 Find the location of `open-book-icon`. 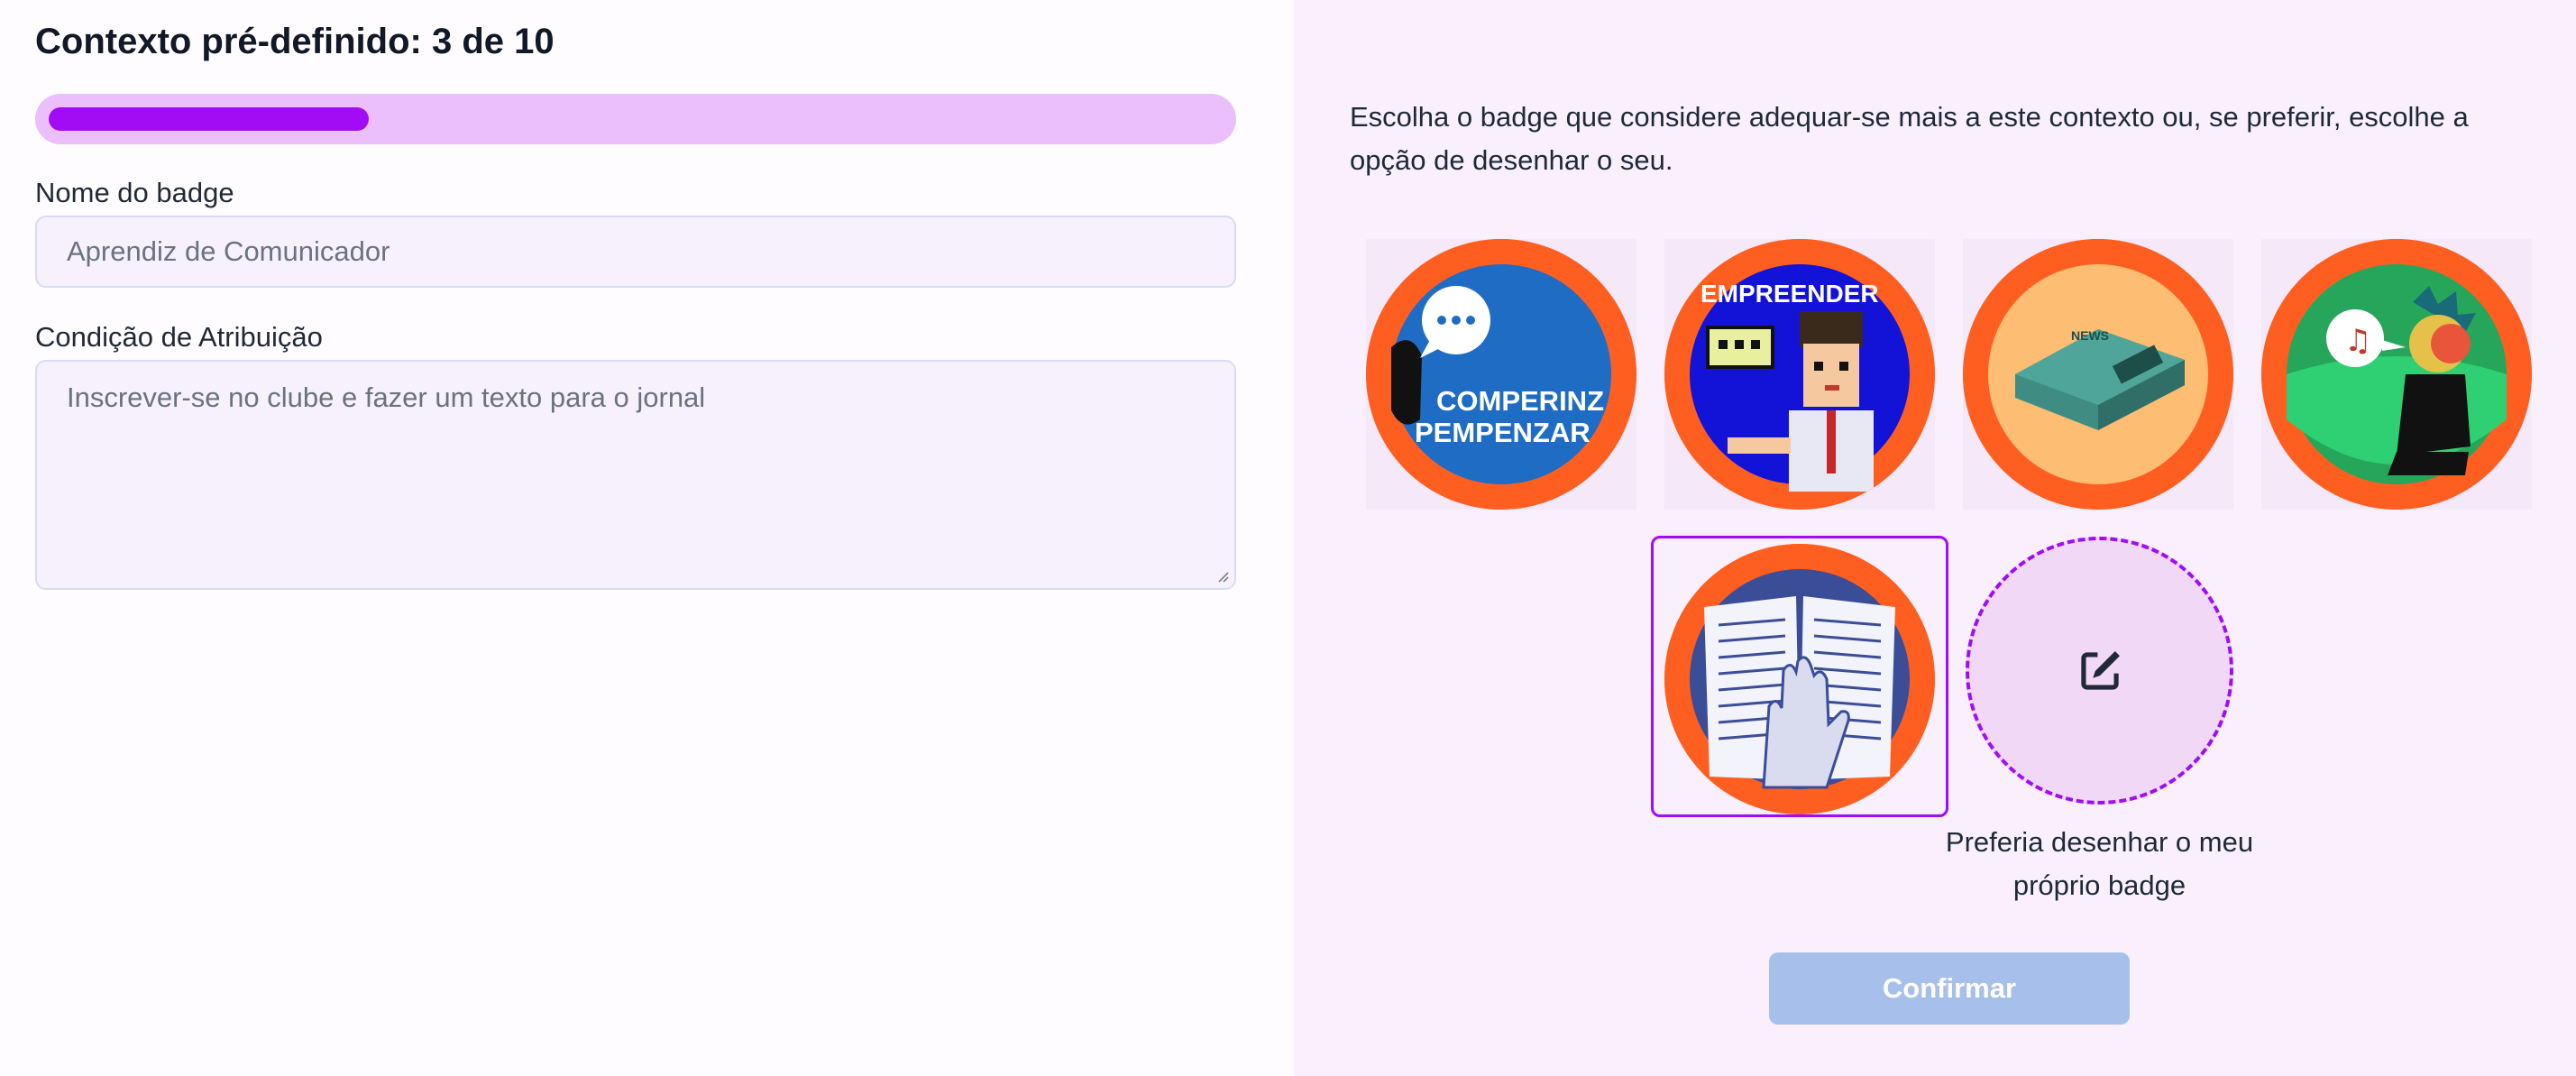

open-book-icon is located at coordinates (1799, 679).